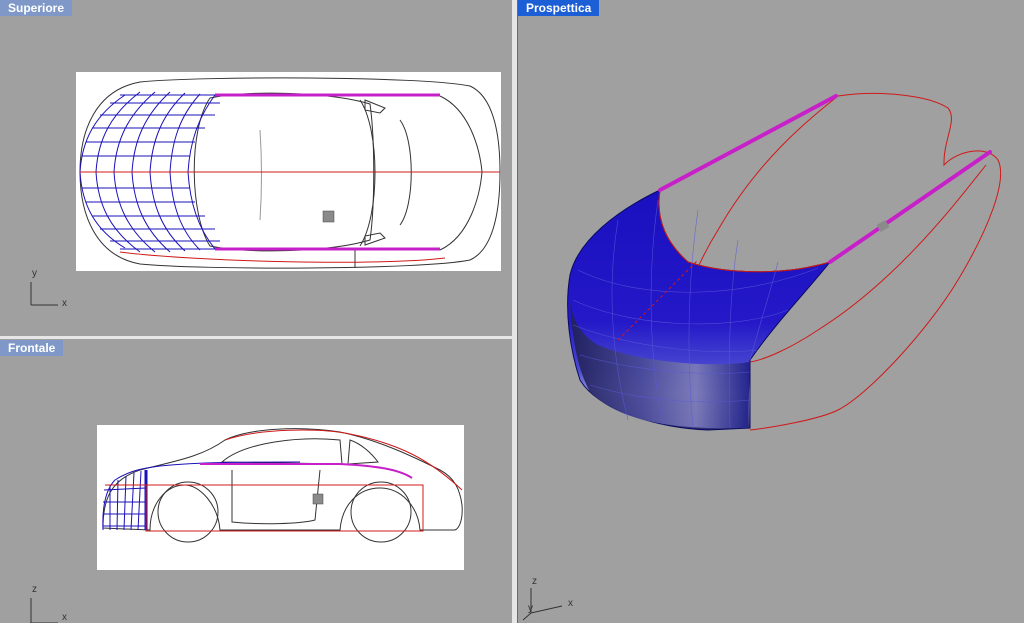  Describe the element at coordinates (44, 294) in the screenshot. I see `top-axis-icon` at that location.